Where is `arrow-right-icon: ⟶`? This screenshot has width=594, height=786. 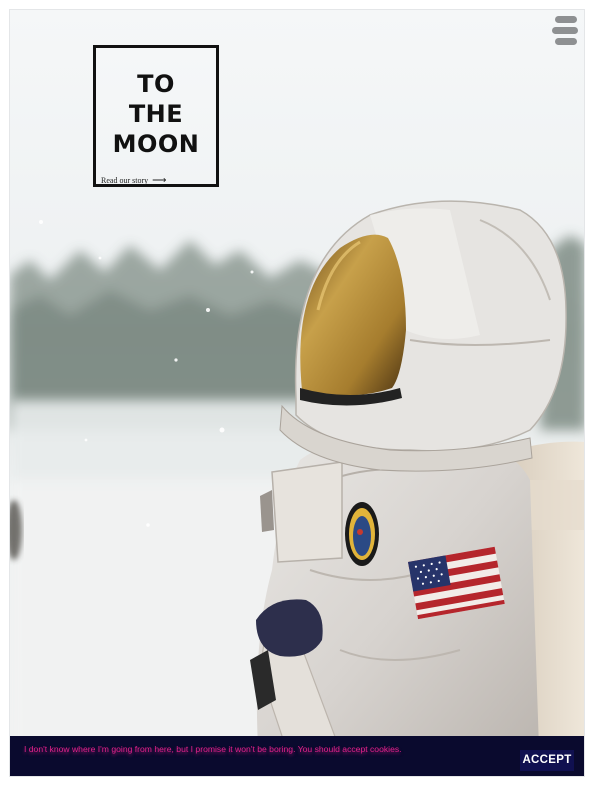 arrow-right-icon: ⟶ is located at coordinates (159, 180).